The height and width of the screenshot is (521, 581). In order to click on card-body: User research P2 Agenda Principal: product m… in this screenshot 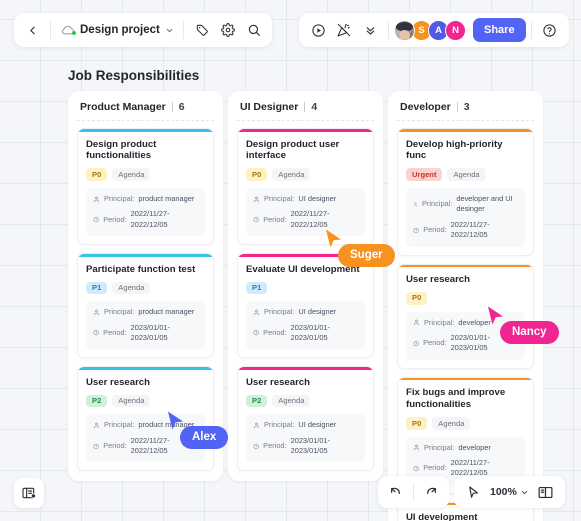, I will do `click(145, 420)`.